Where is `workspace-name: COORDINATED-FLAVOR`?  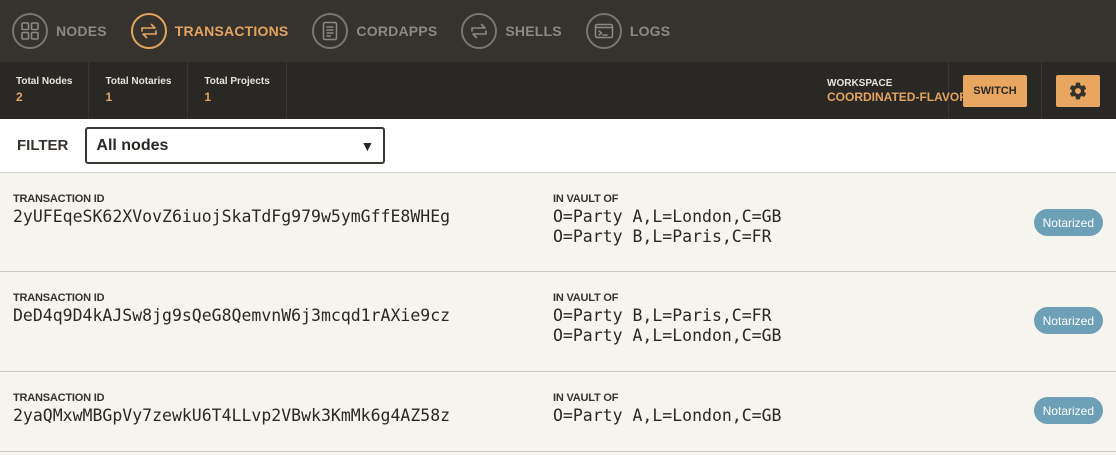 workspace-name: COORDINATED-FLAVOR is located at coordinates (897, 97).